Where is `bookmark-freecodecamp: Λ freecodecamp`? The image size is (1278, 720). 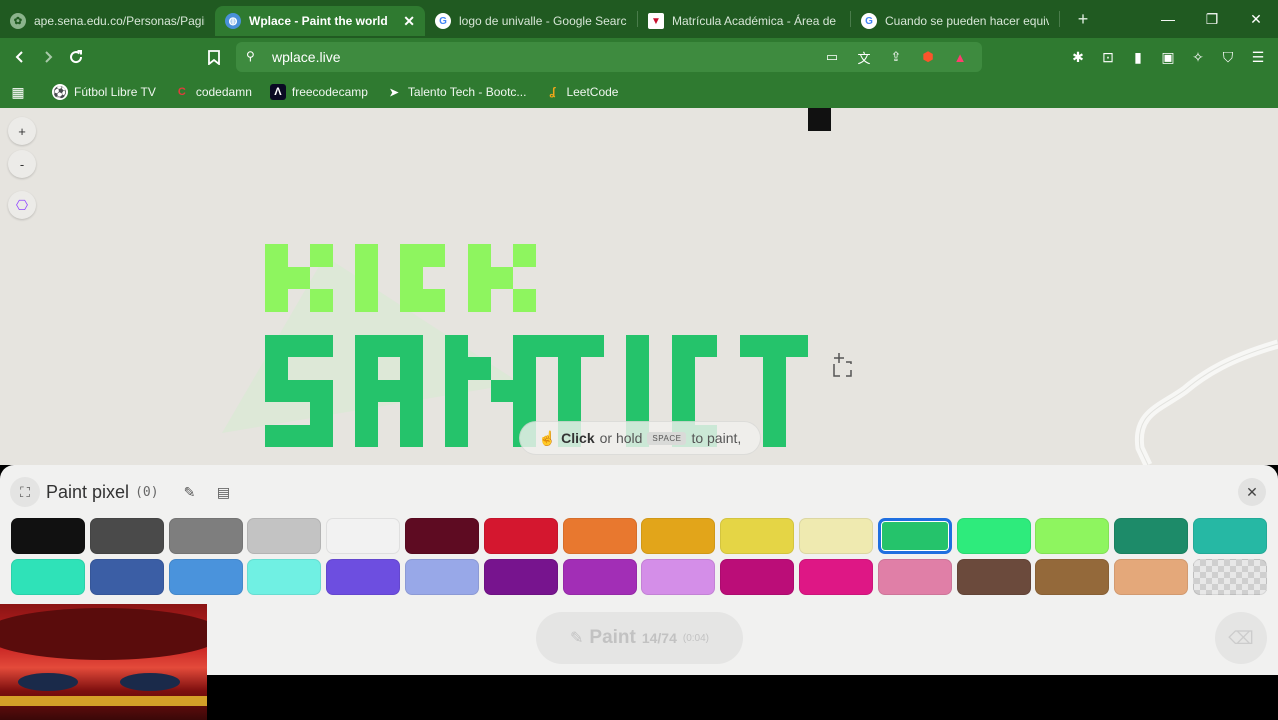
bookmark-freecodecamp: Λ freecodecamp is located at coordinates (318, 92).